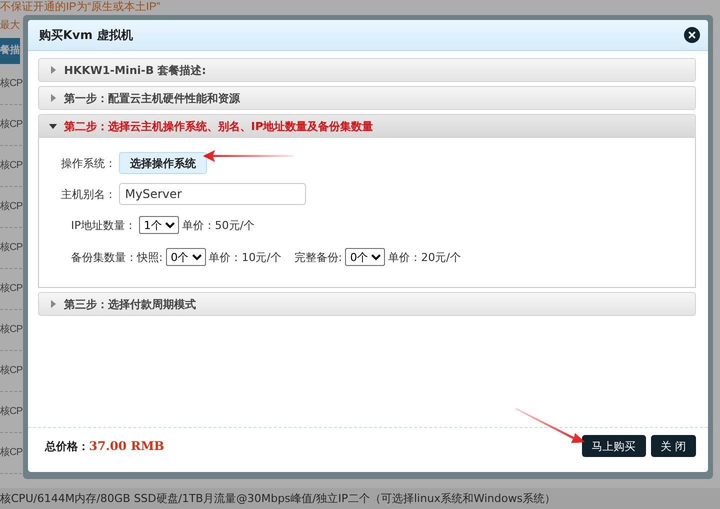 Image resolution: width=720 pixels, height=509 pixels. Describe the element at coordinates (117, 257) in the screenshot. I see `field-label: 备份集数量：快照:` at that location.